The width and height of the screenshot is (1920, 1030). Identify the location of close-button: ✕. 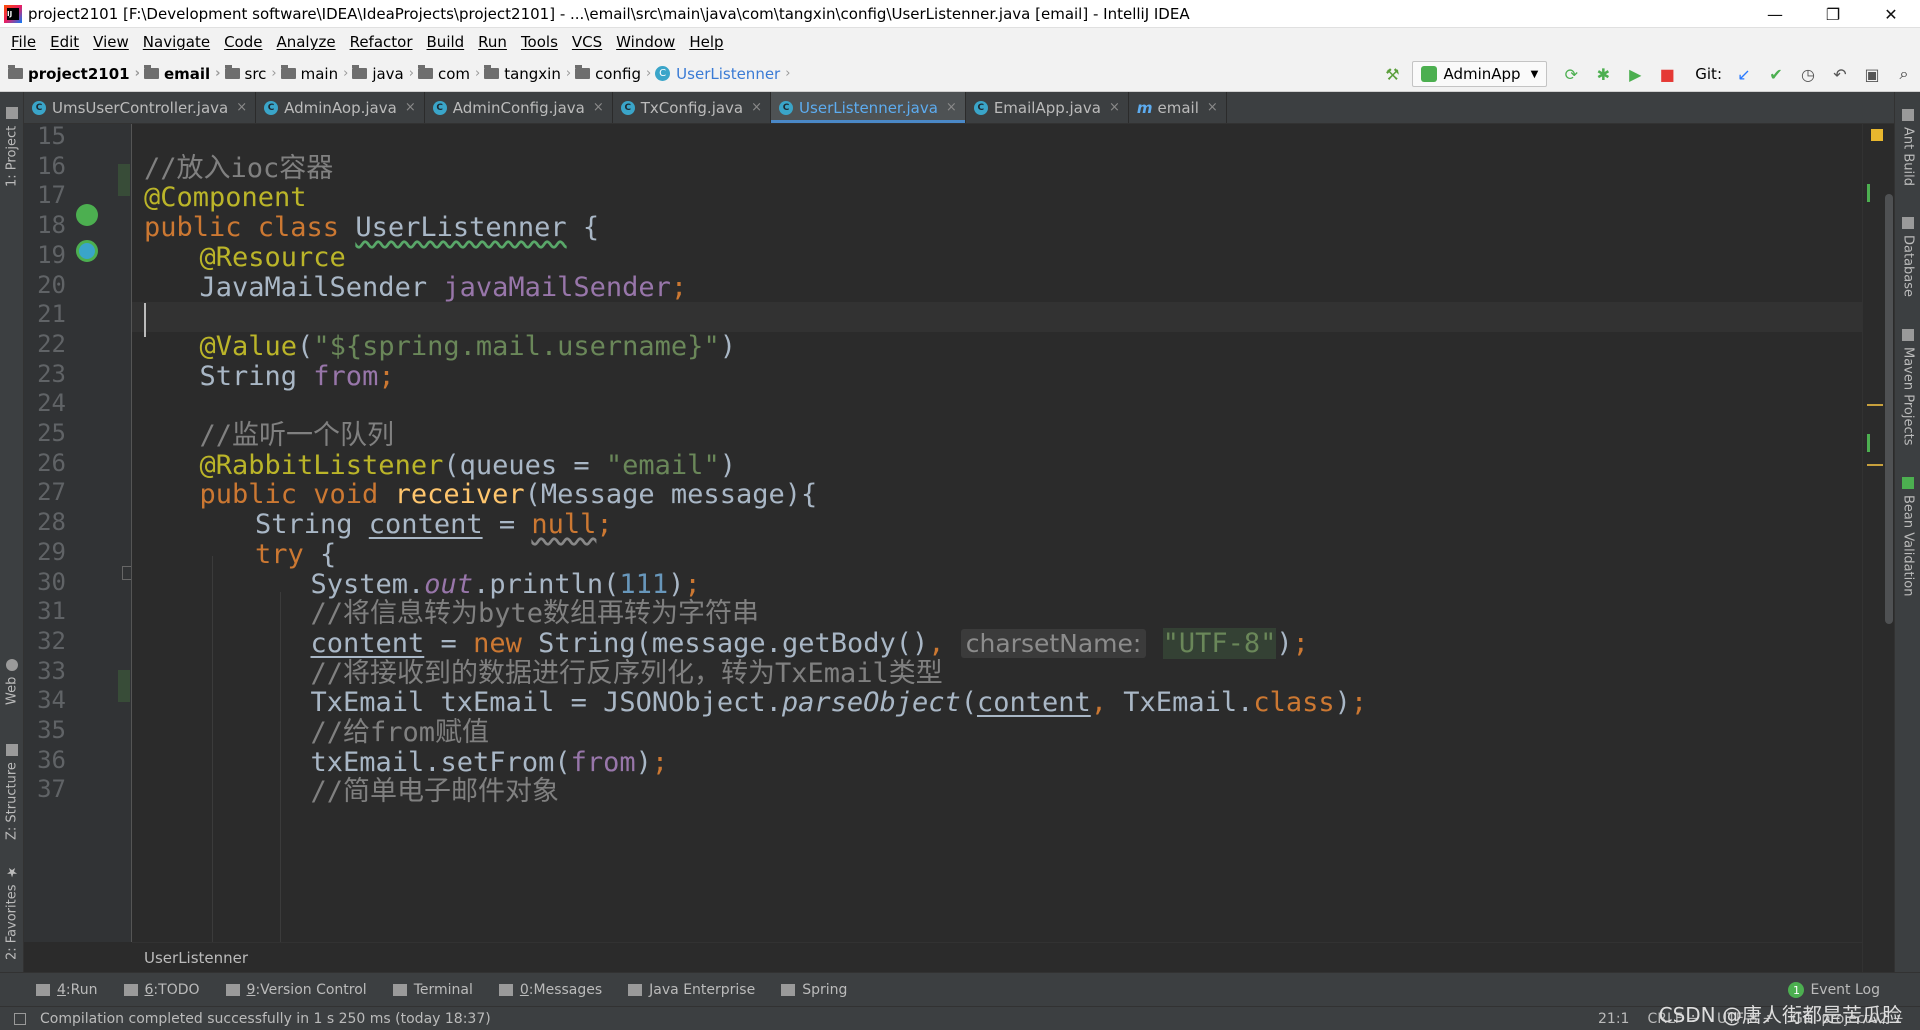
(1891, 14).